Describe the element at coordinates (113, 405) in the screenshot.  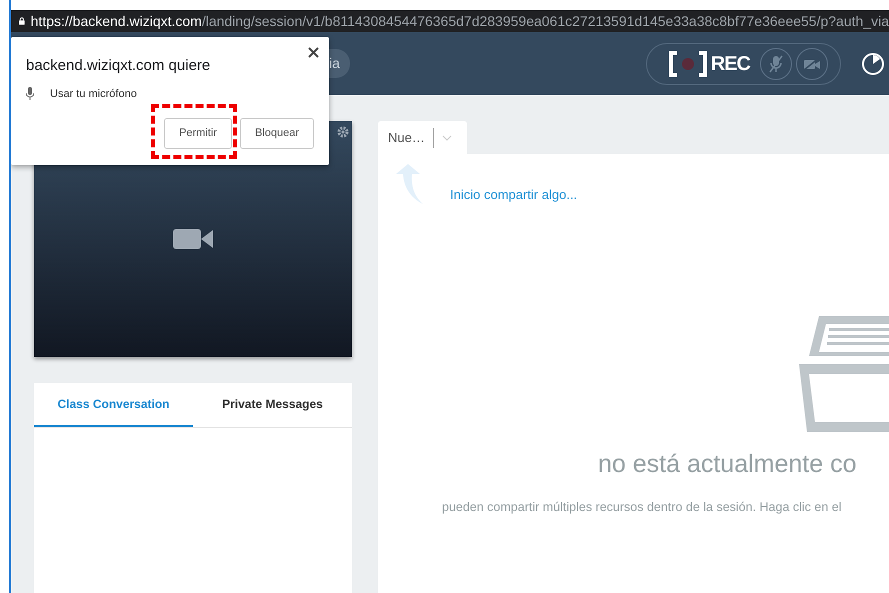
I see `chat-tab: Class Conversation` at that location.